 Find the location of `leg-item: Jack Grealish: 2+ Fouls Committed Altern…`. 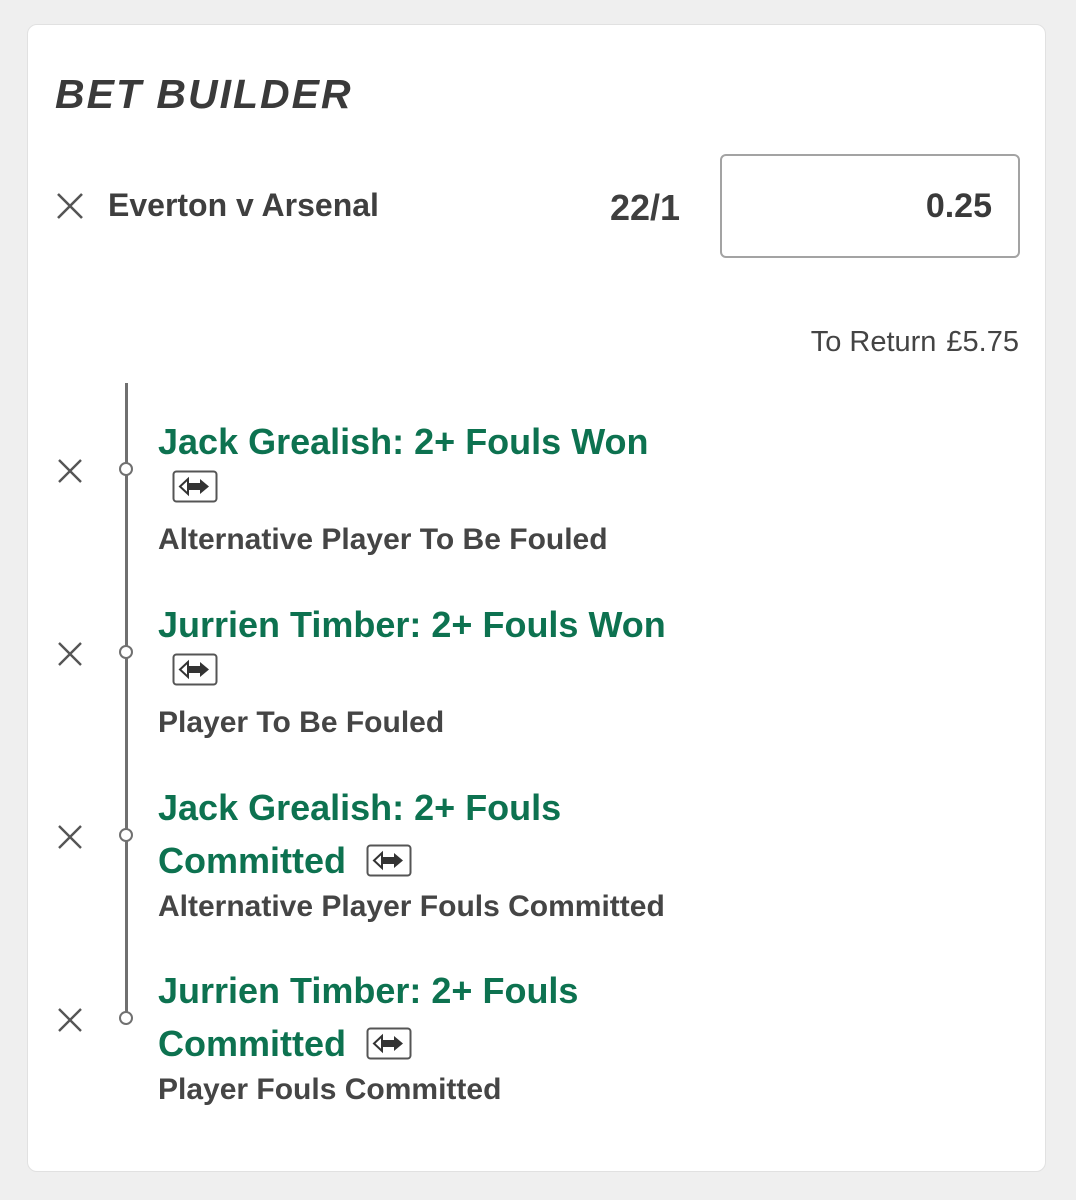

leg-item: Jack Grealish: 2+ Fouls Committed Altern… is located at coordinates (508, 854).